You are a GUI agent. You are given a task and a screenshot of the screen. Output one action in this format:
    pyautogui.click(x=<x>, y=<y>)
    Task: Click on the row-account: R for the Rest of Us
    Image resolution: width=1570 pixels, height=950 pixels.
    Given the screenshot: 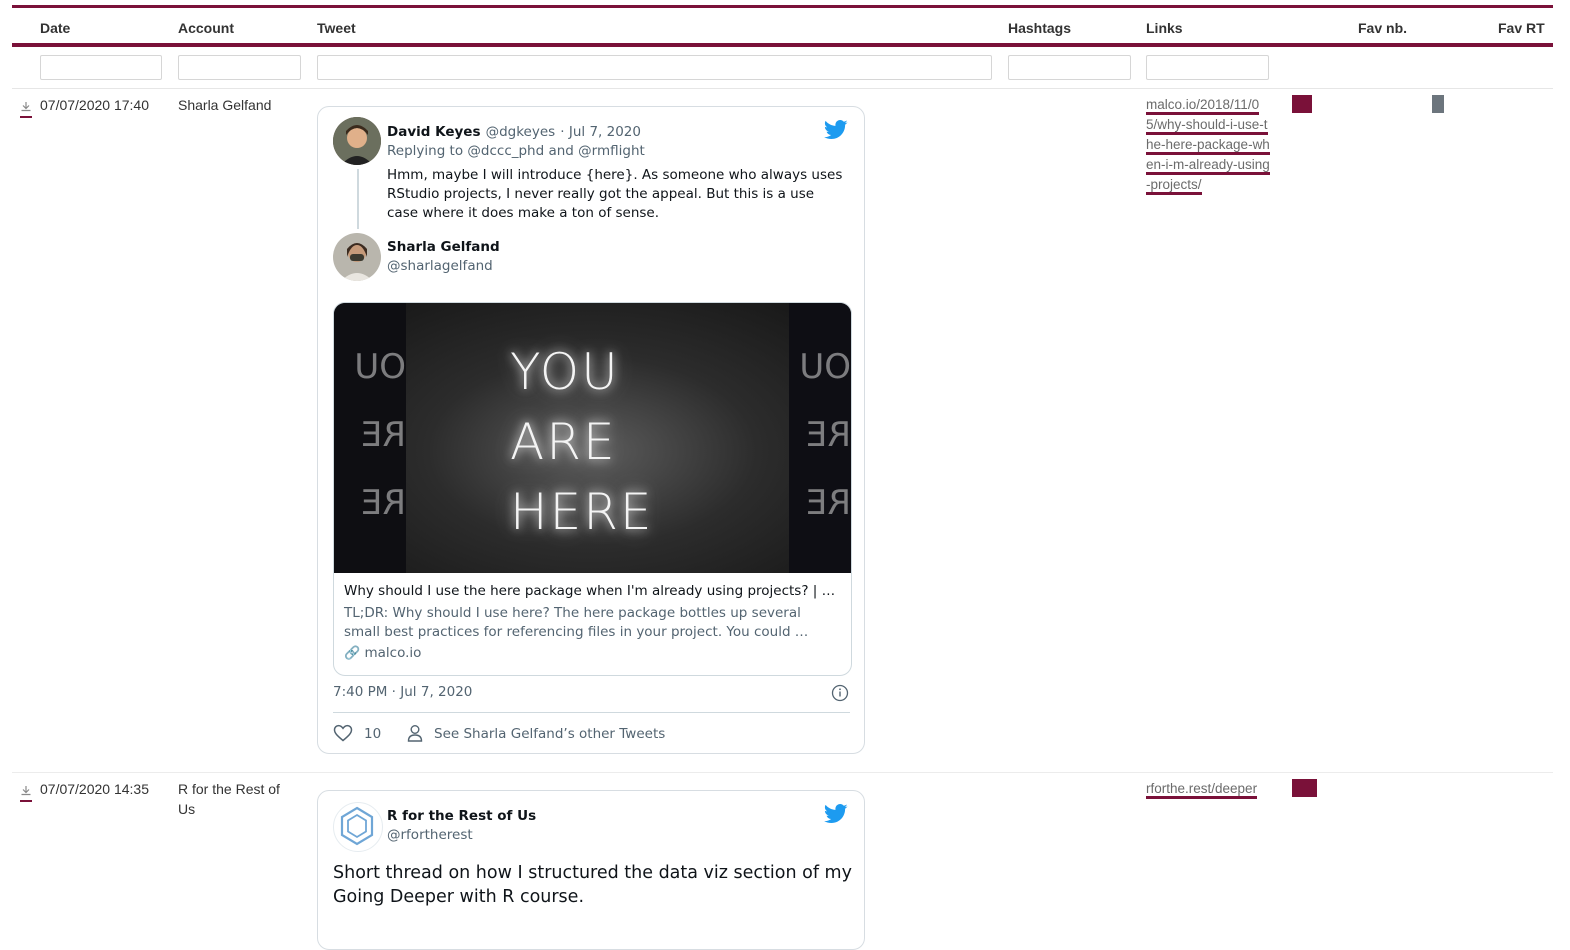 What is the action you would take?
    pyautogui.click(x=229, y=799)
    